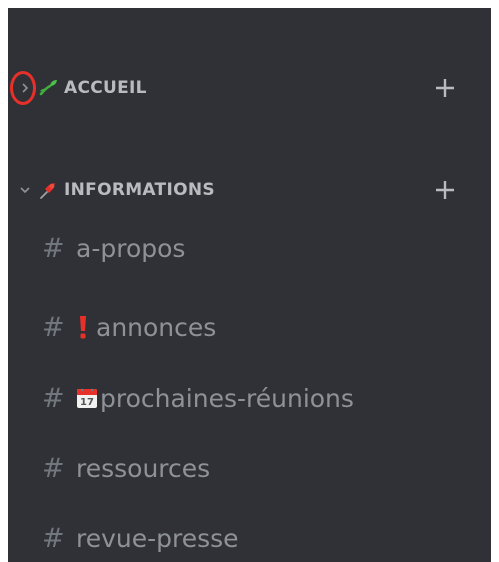 This screenshot has height=562, width=499. What do you see at coordinates (249, 538) in the screenshot?
I see `channel-item-revue-presse: # revue-presse` at bounding box center [249, 538].